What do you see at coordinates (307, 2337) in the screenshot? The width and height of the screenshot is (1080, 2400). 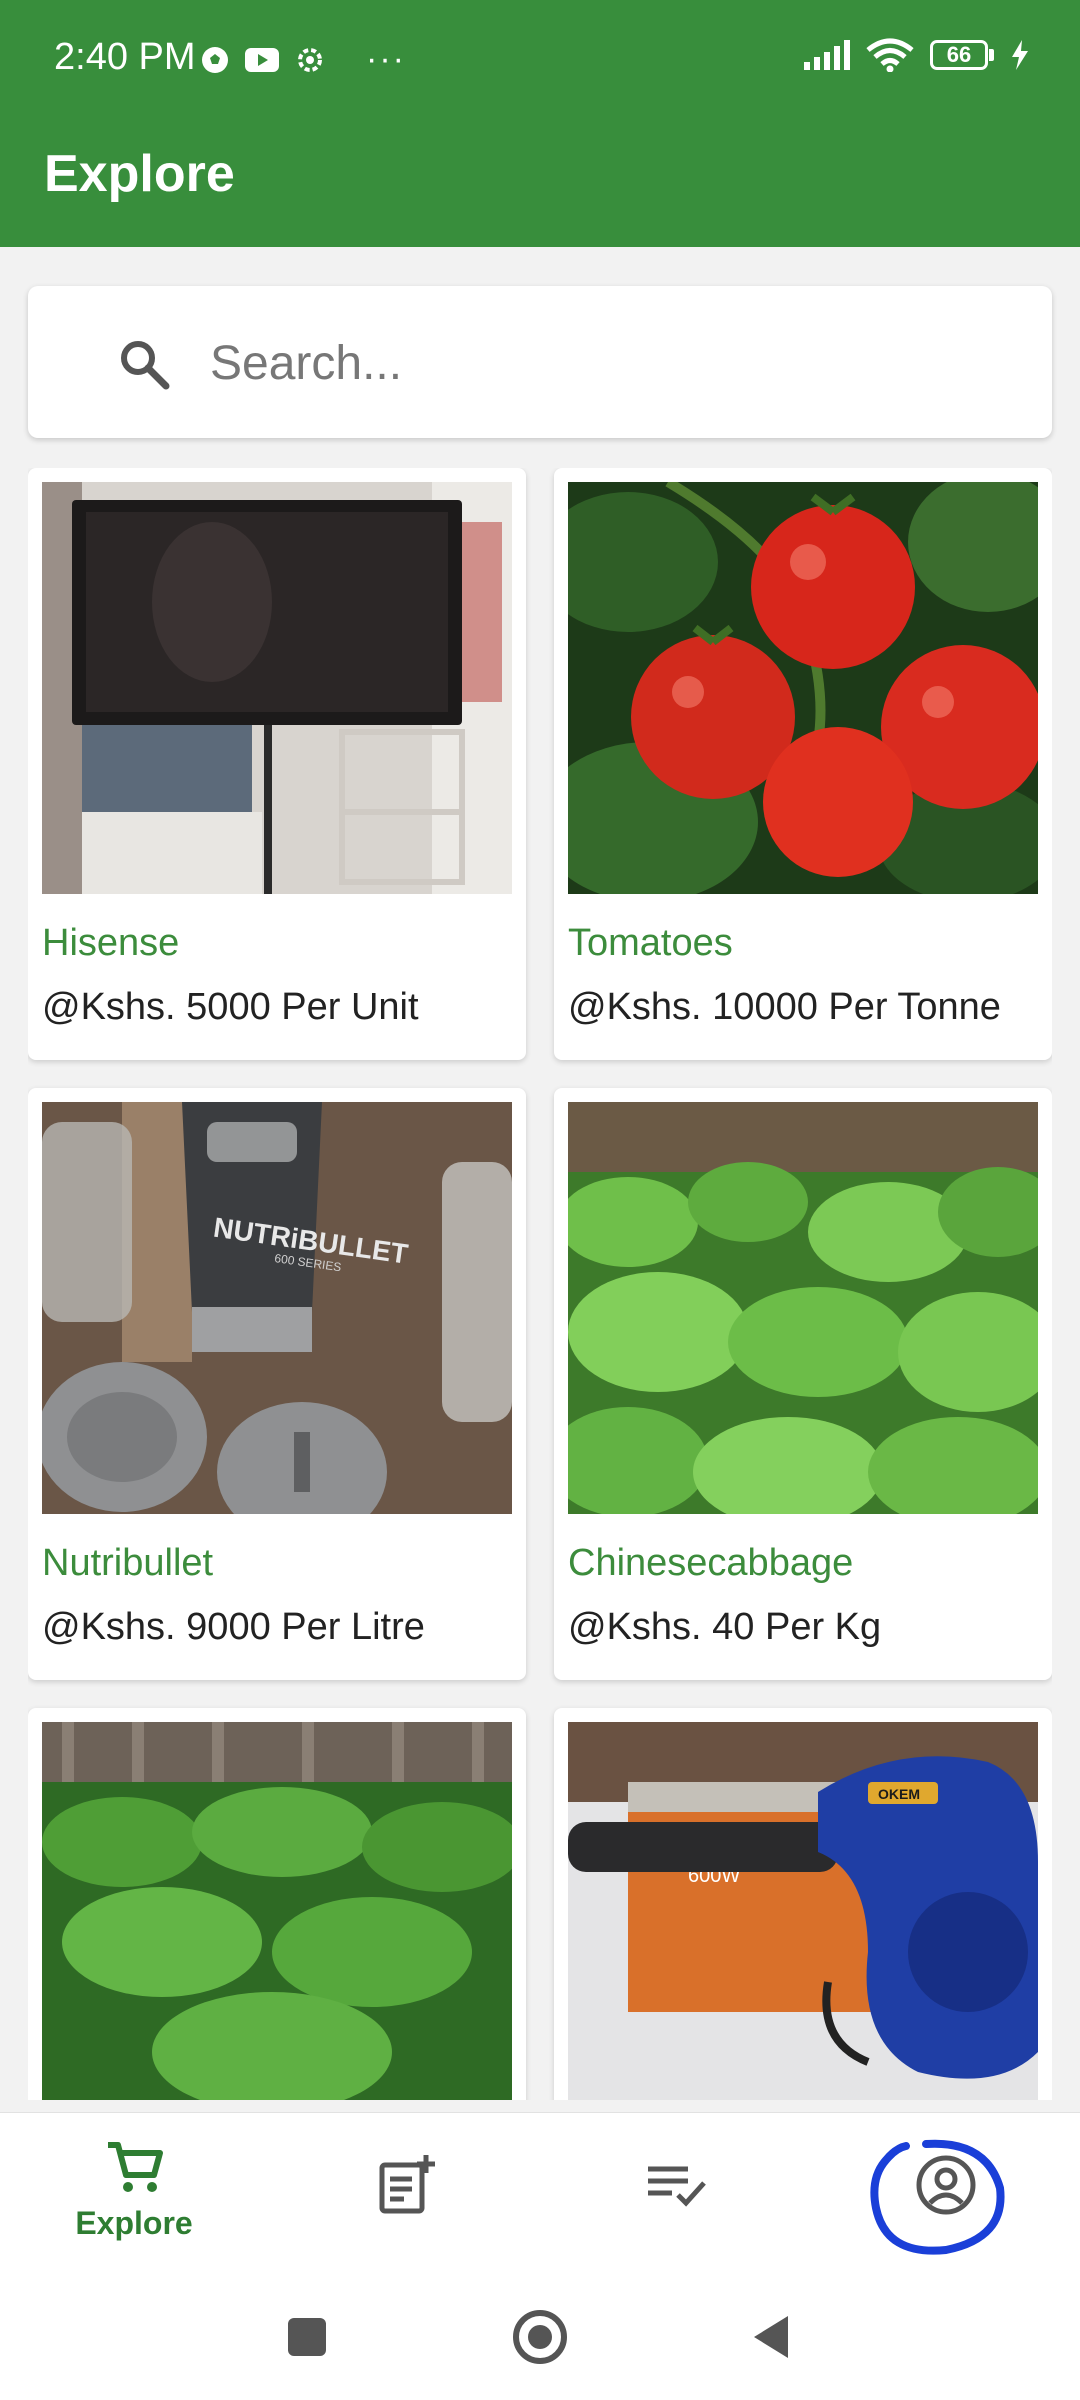 I see `recents-square-icon` at bounding box center [307, 2337].